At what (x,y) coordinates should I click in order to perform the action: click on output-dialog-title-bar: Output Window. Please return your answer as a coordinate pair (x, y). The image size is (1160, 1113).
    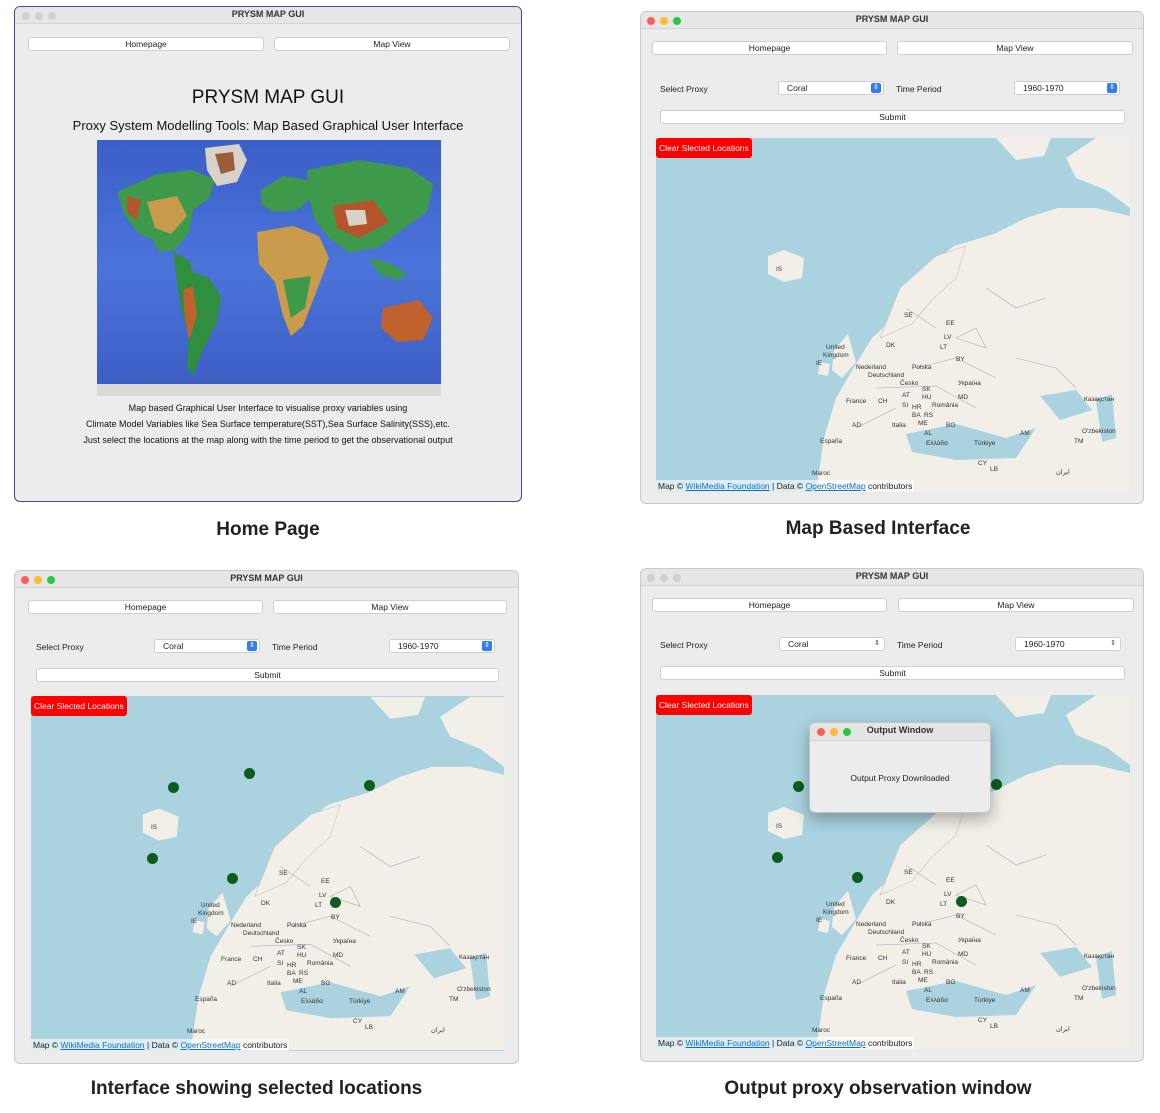
    Looking at the image, I should click on (900, 732).